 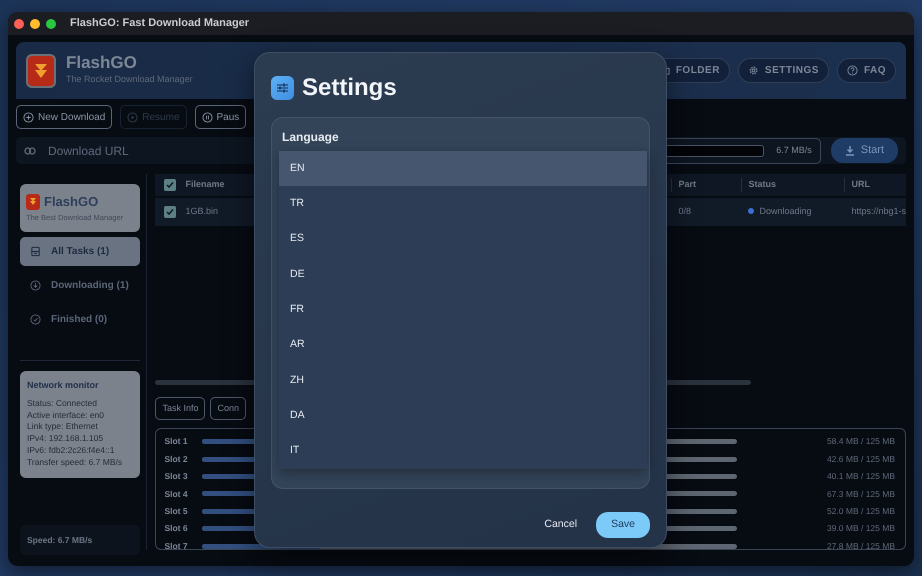 I want to click on menu-item: FR, so click(x=463, y=310).